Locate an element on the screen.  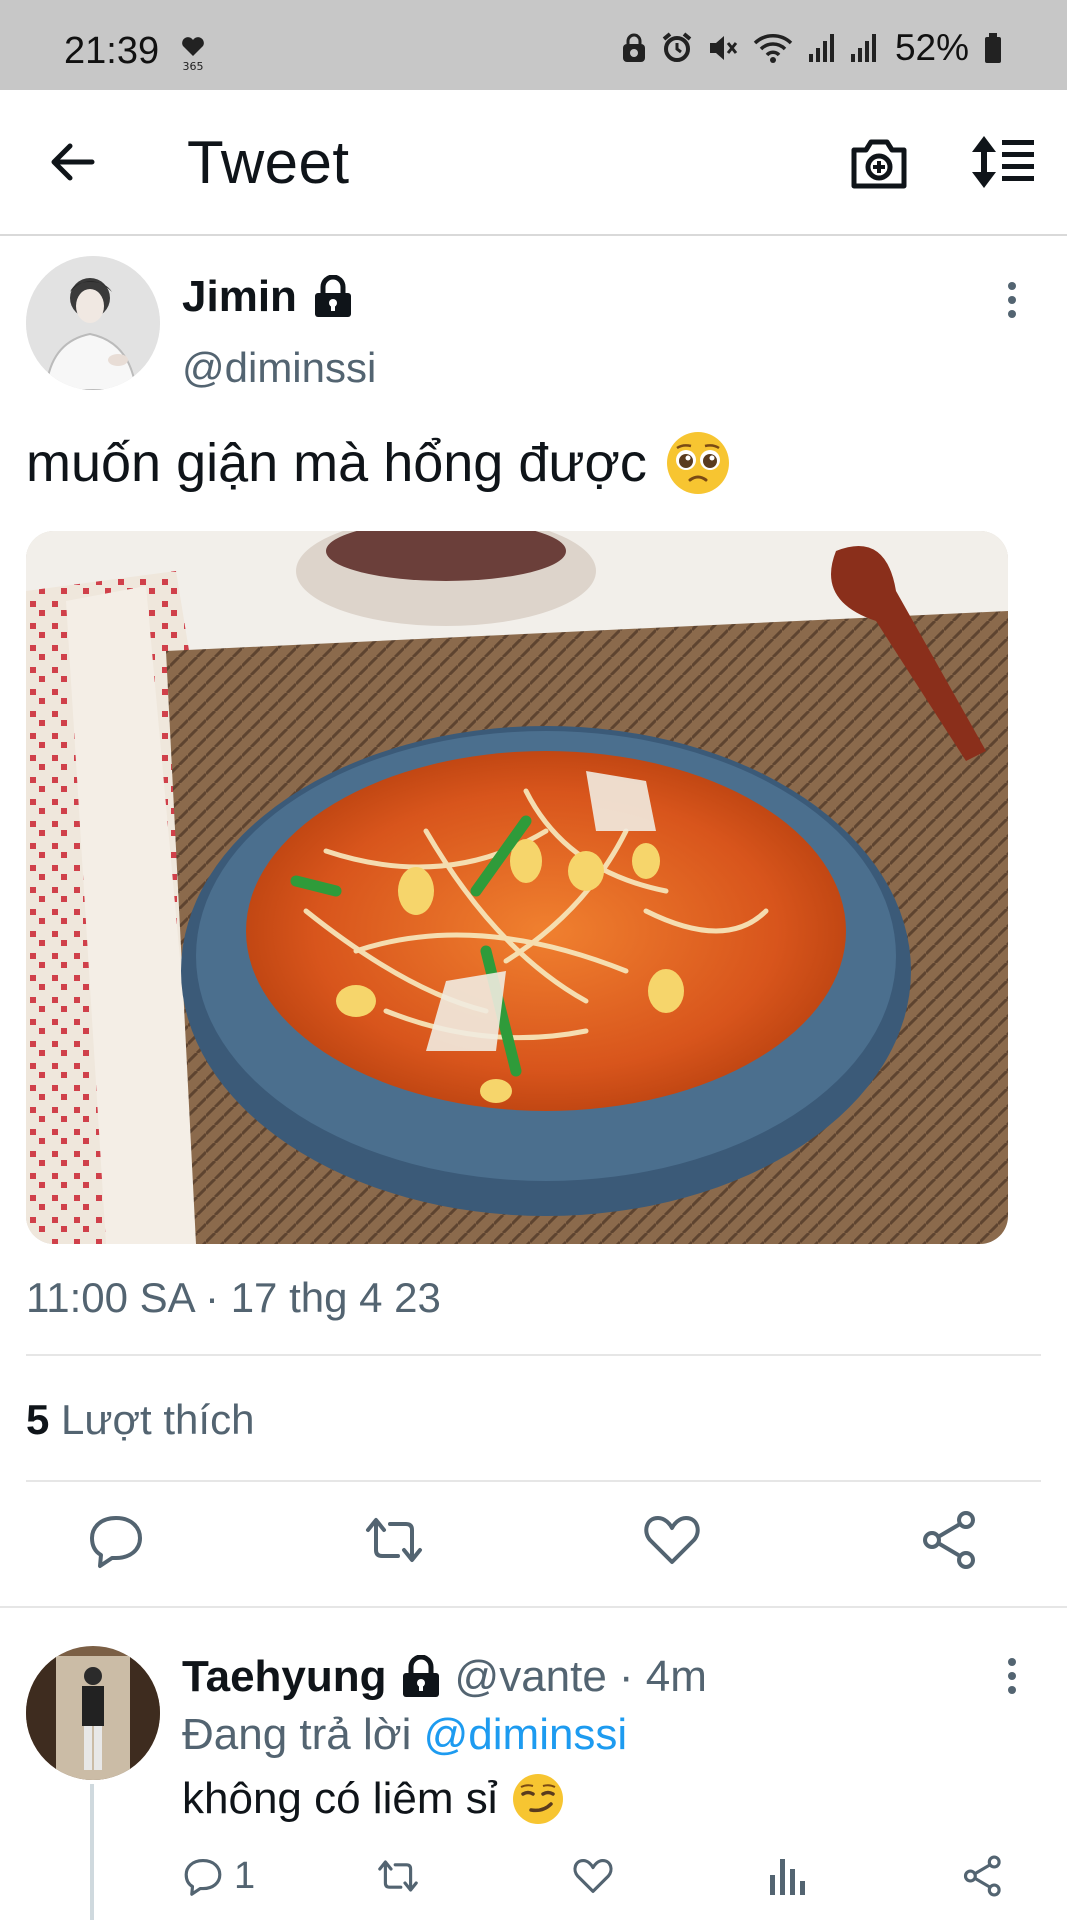
author-name: Jimin is located at coordinates (268, 297).